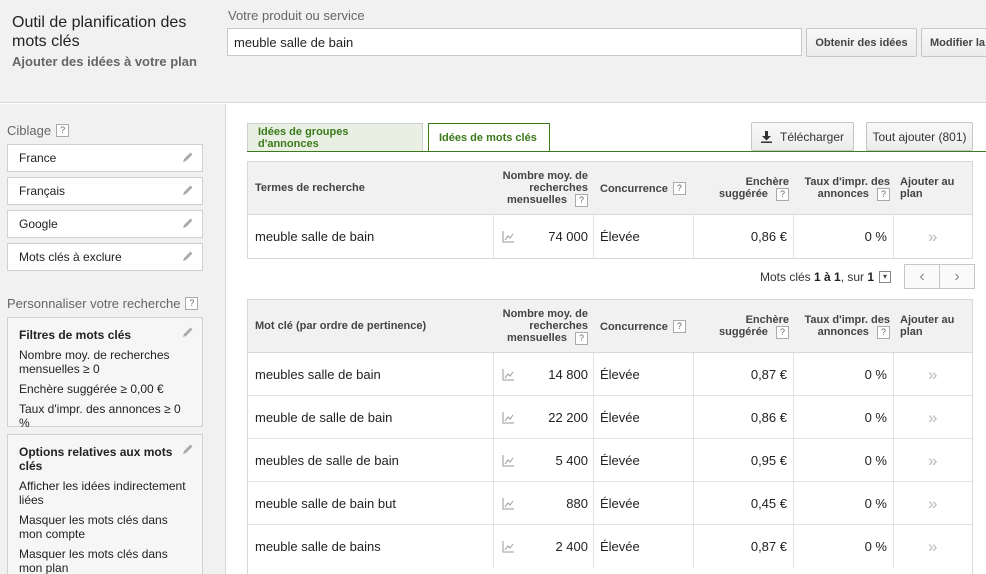 Image resolution: width=986 pixels, height=574 pixels. Describe the element at coordinates (922, 276) in the screenshot. I see `prev-page-button: ‹` at that location.